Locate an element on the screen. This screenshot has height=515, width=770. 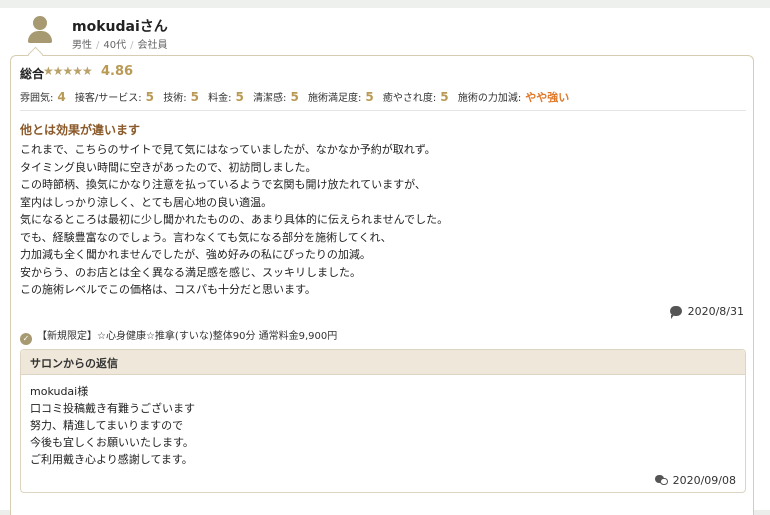
reply-line: ご利用戴き心より感謝してます。 is located at coordinates (111, 459).